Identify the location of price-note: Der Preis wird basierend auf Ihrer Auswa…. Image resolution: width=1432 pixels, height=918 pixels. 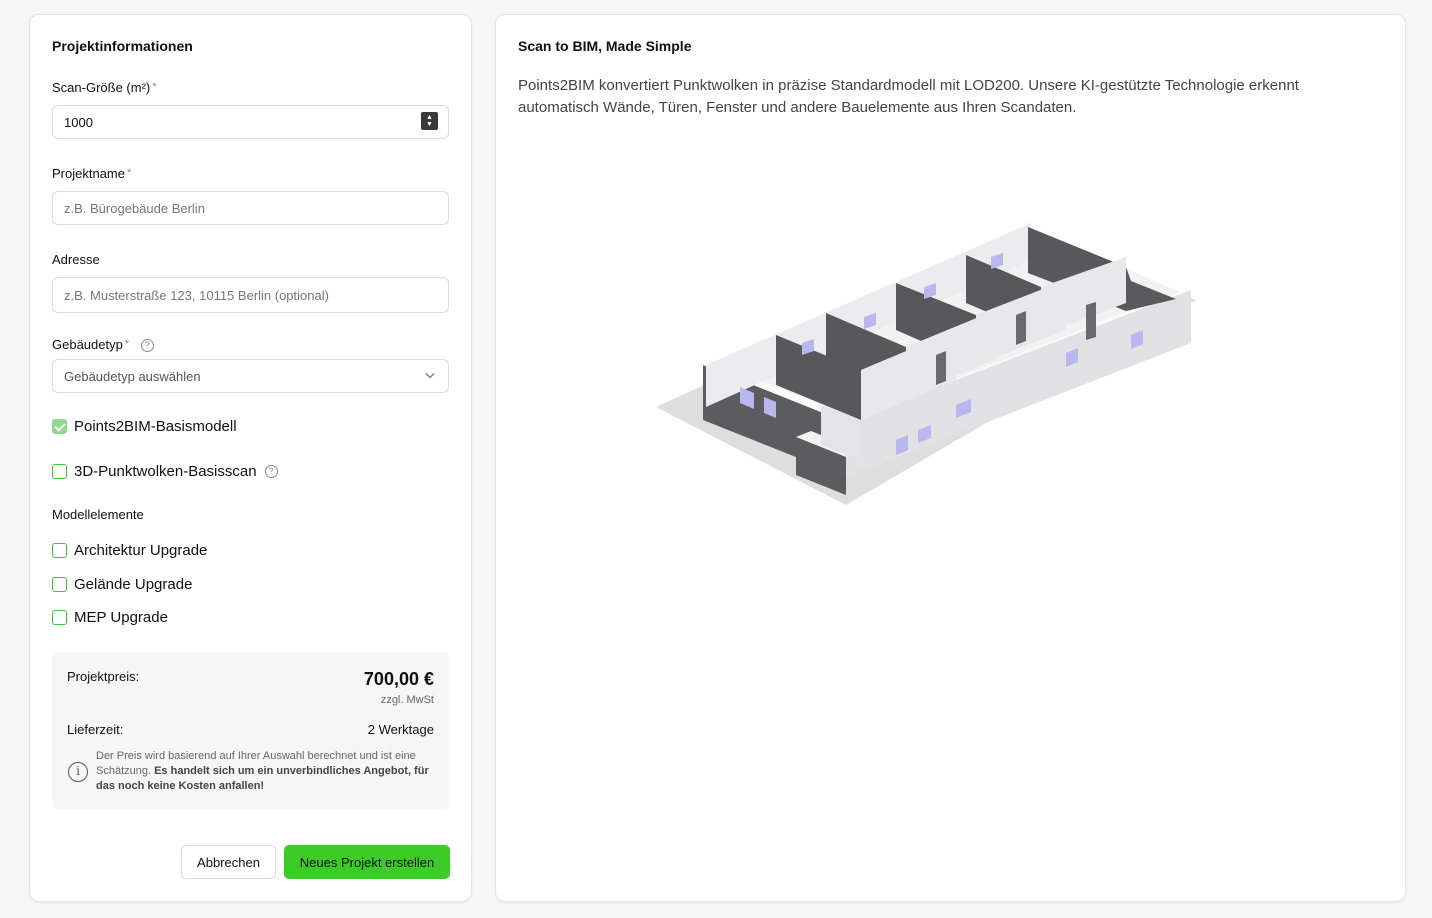
(262, 771).